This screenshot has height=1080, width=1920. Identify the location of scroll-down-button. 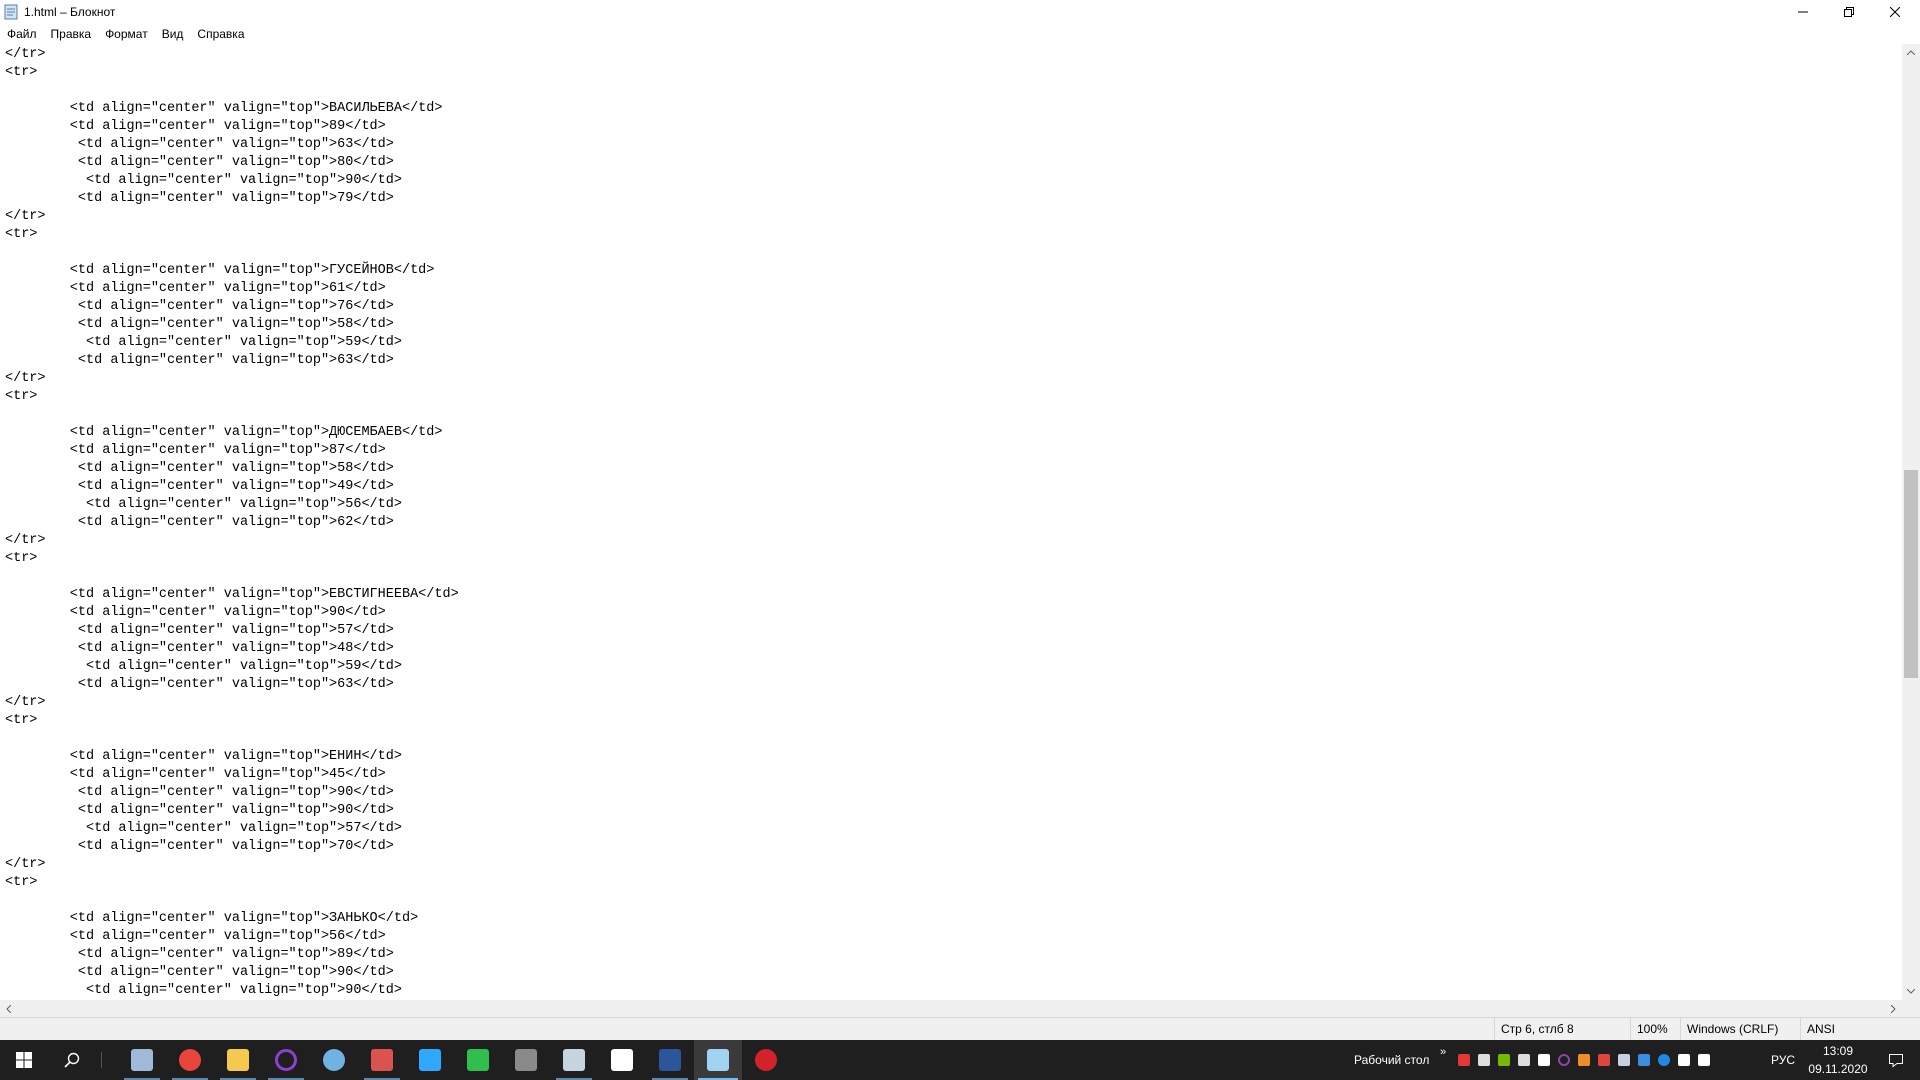
(1911, 991).